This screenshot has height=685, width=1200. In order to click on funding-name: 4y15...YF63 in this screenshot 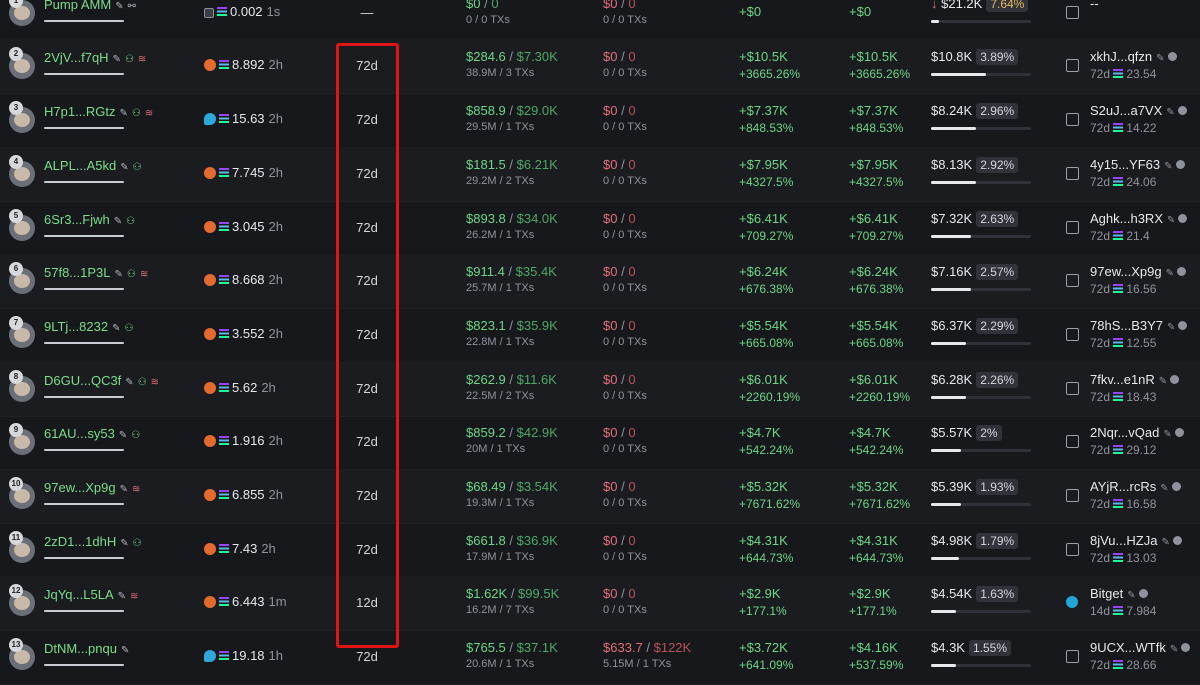, I will do `click(1125, 164)`.